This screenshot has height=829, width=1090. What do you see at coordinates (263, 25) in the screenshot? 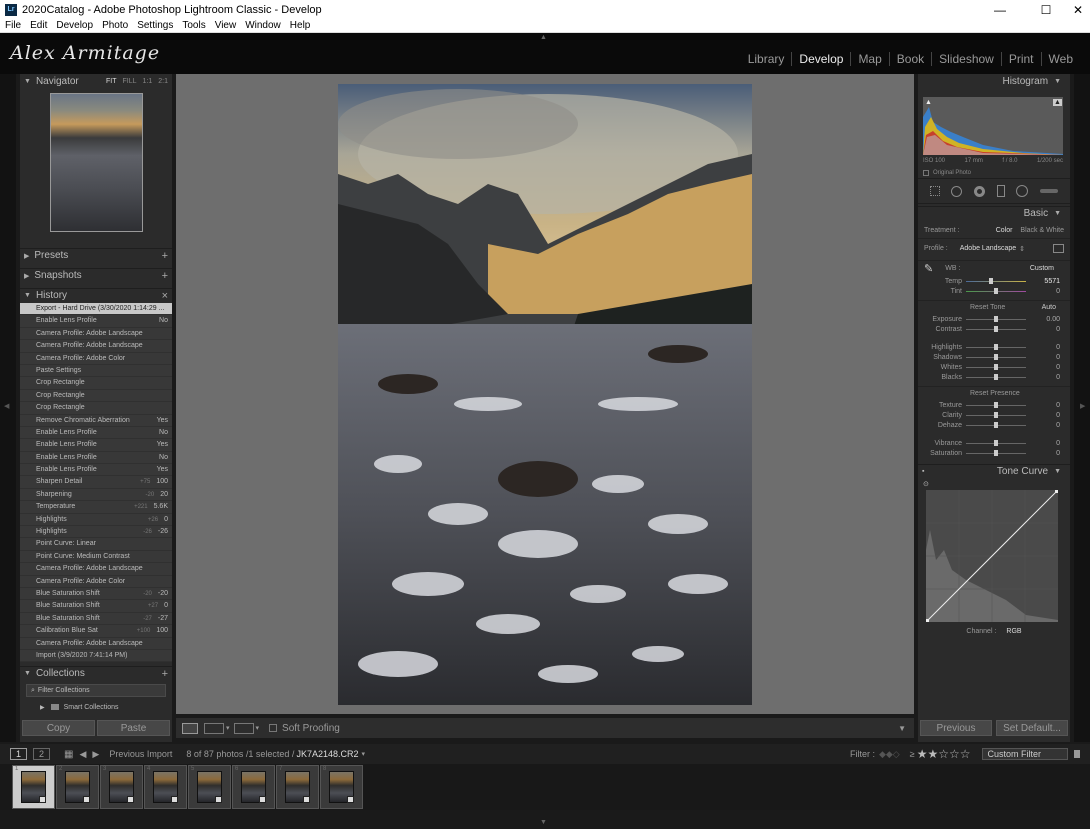
I see `menu-window: Window` at bounding box center [263, 25].